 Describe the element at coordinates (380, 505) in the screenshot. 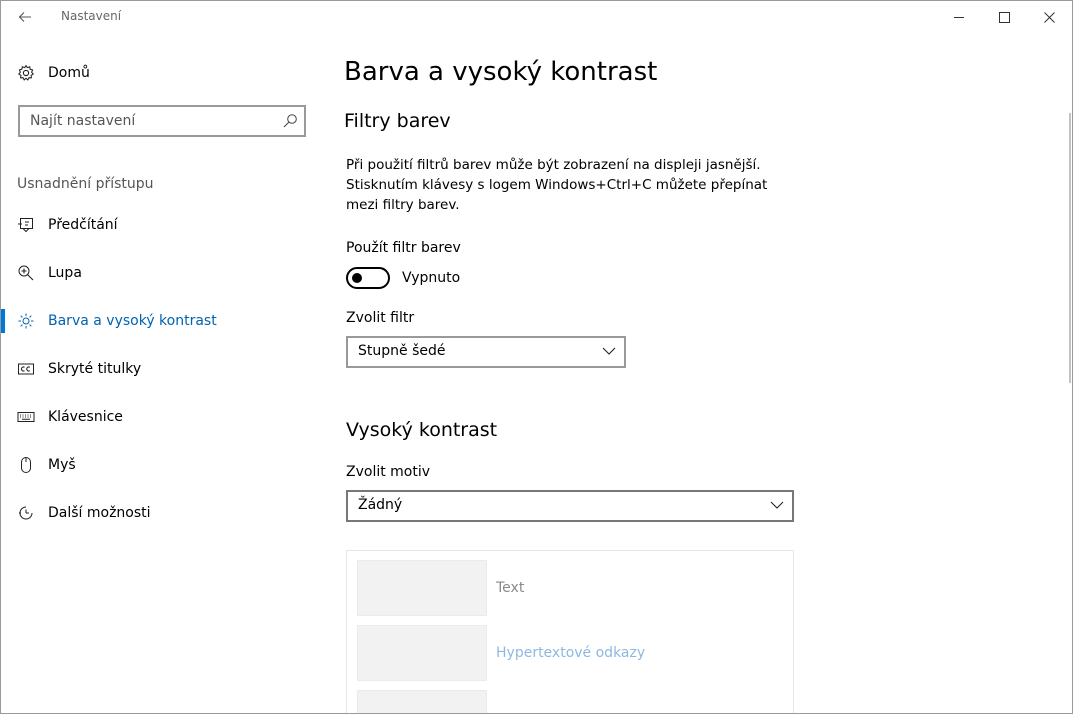

I see `theme-dropdown-value: Žádný` at that location.